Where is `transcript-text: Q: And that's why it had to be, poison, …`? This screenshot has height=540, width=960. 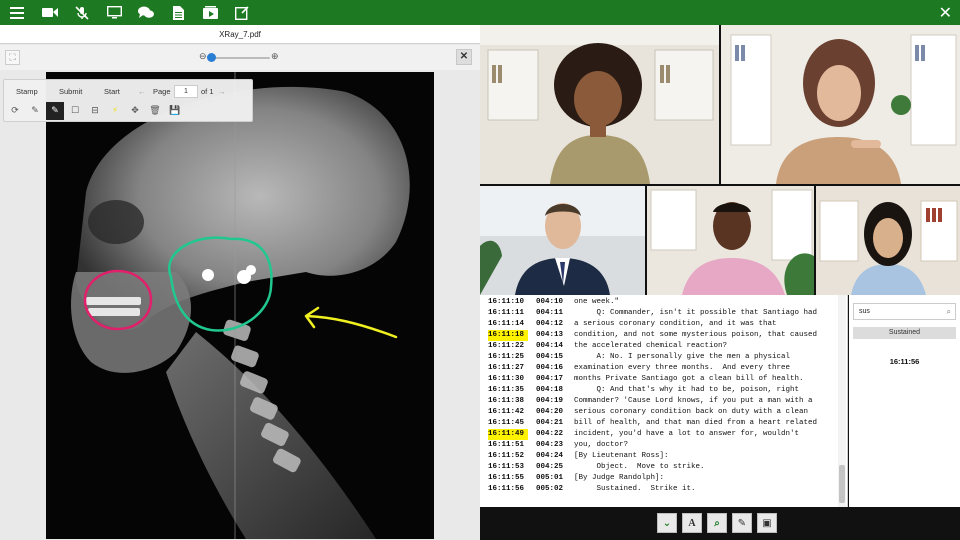
transcript-text: Q: And that's why it had to be, poison, … is located at coordinates (687, 390).